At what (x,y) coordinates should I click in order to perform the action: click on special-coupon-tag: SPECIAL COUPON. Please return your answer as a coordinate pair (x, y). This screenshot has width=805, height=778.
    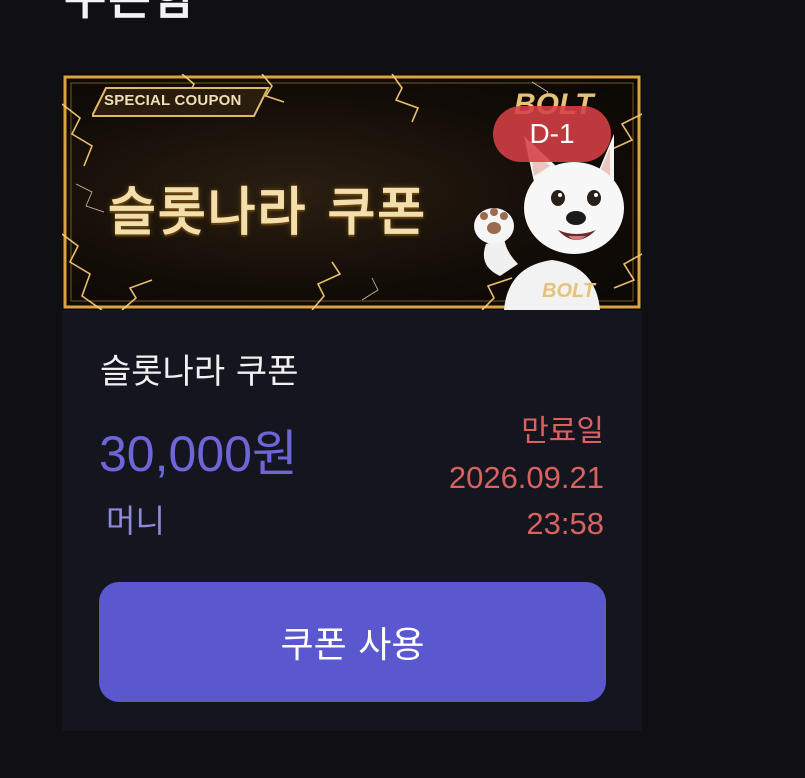
    Looking at the image, I should click on (181, 102).